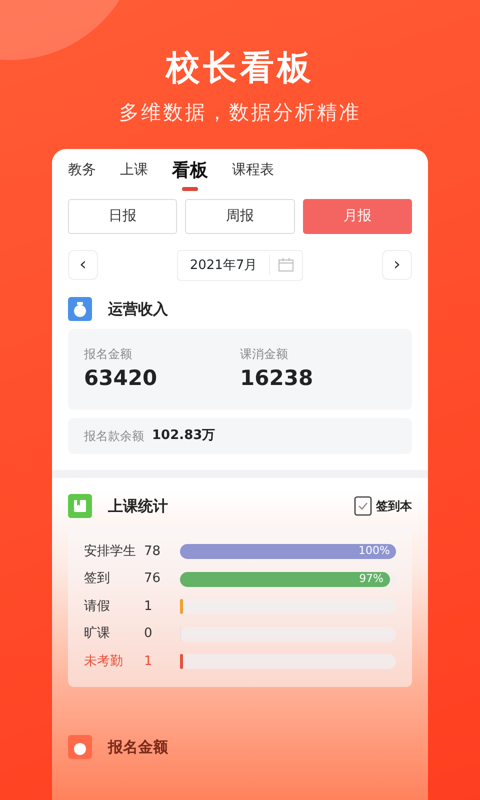  I want to click on tab-indicator, so click(190, 188).